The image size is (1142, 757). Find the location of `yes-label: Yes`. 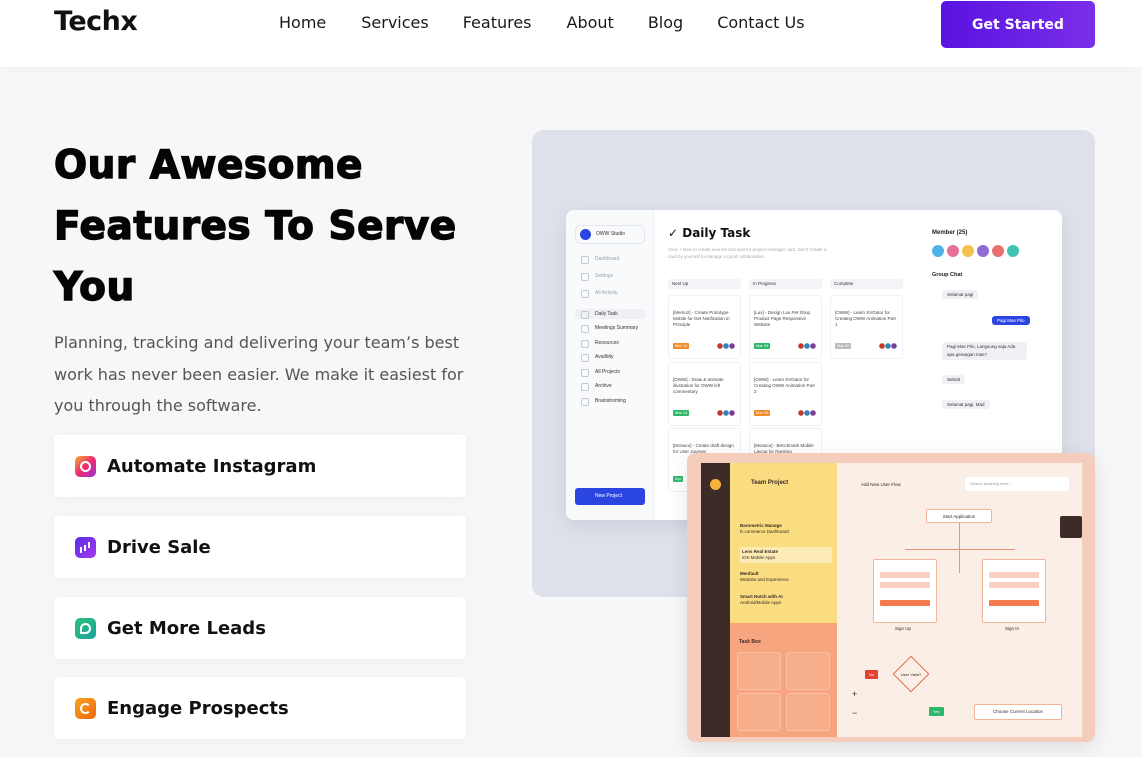

yes-label: Yes is located at coordinates (936, 711).